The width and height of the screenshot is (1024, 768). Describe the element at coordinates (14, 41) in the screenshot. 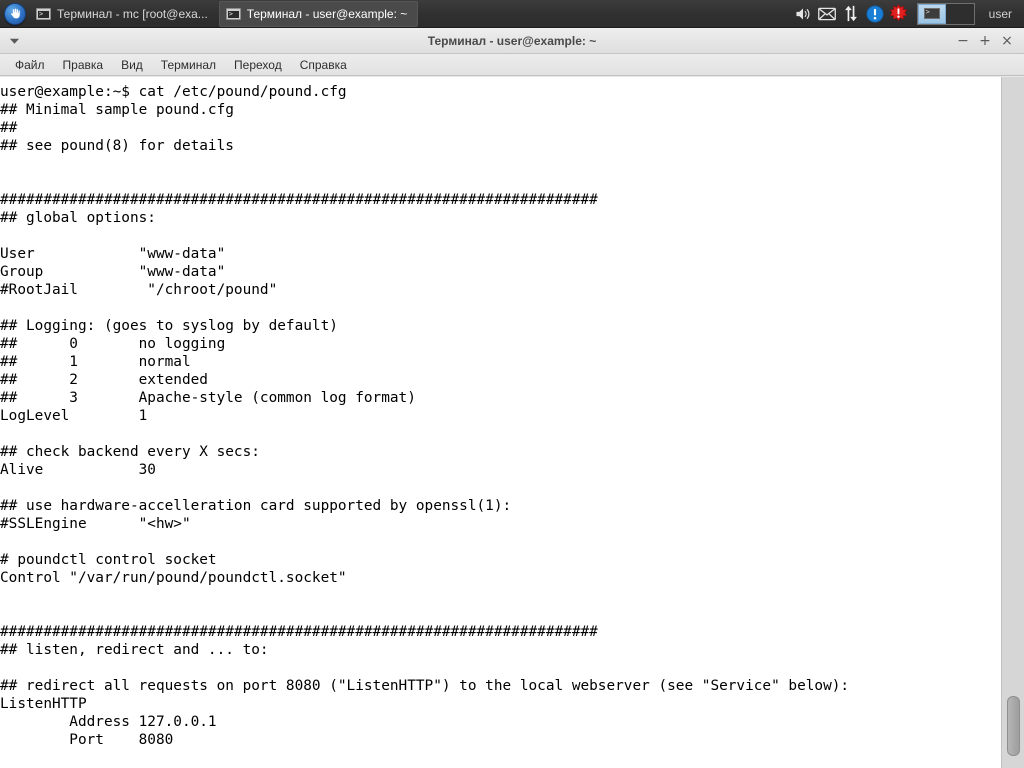

I see `chevron-down-icon` at that location.